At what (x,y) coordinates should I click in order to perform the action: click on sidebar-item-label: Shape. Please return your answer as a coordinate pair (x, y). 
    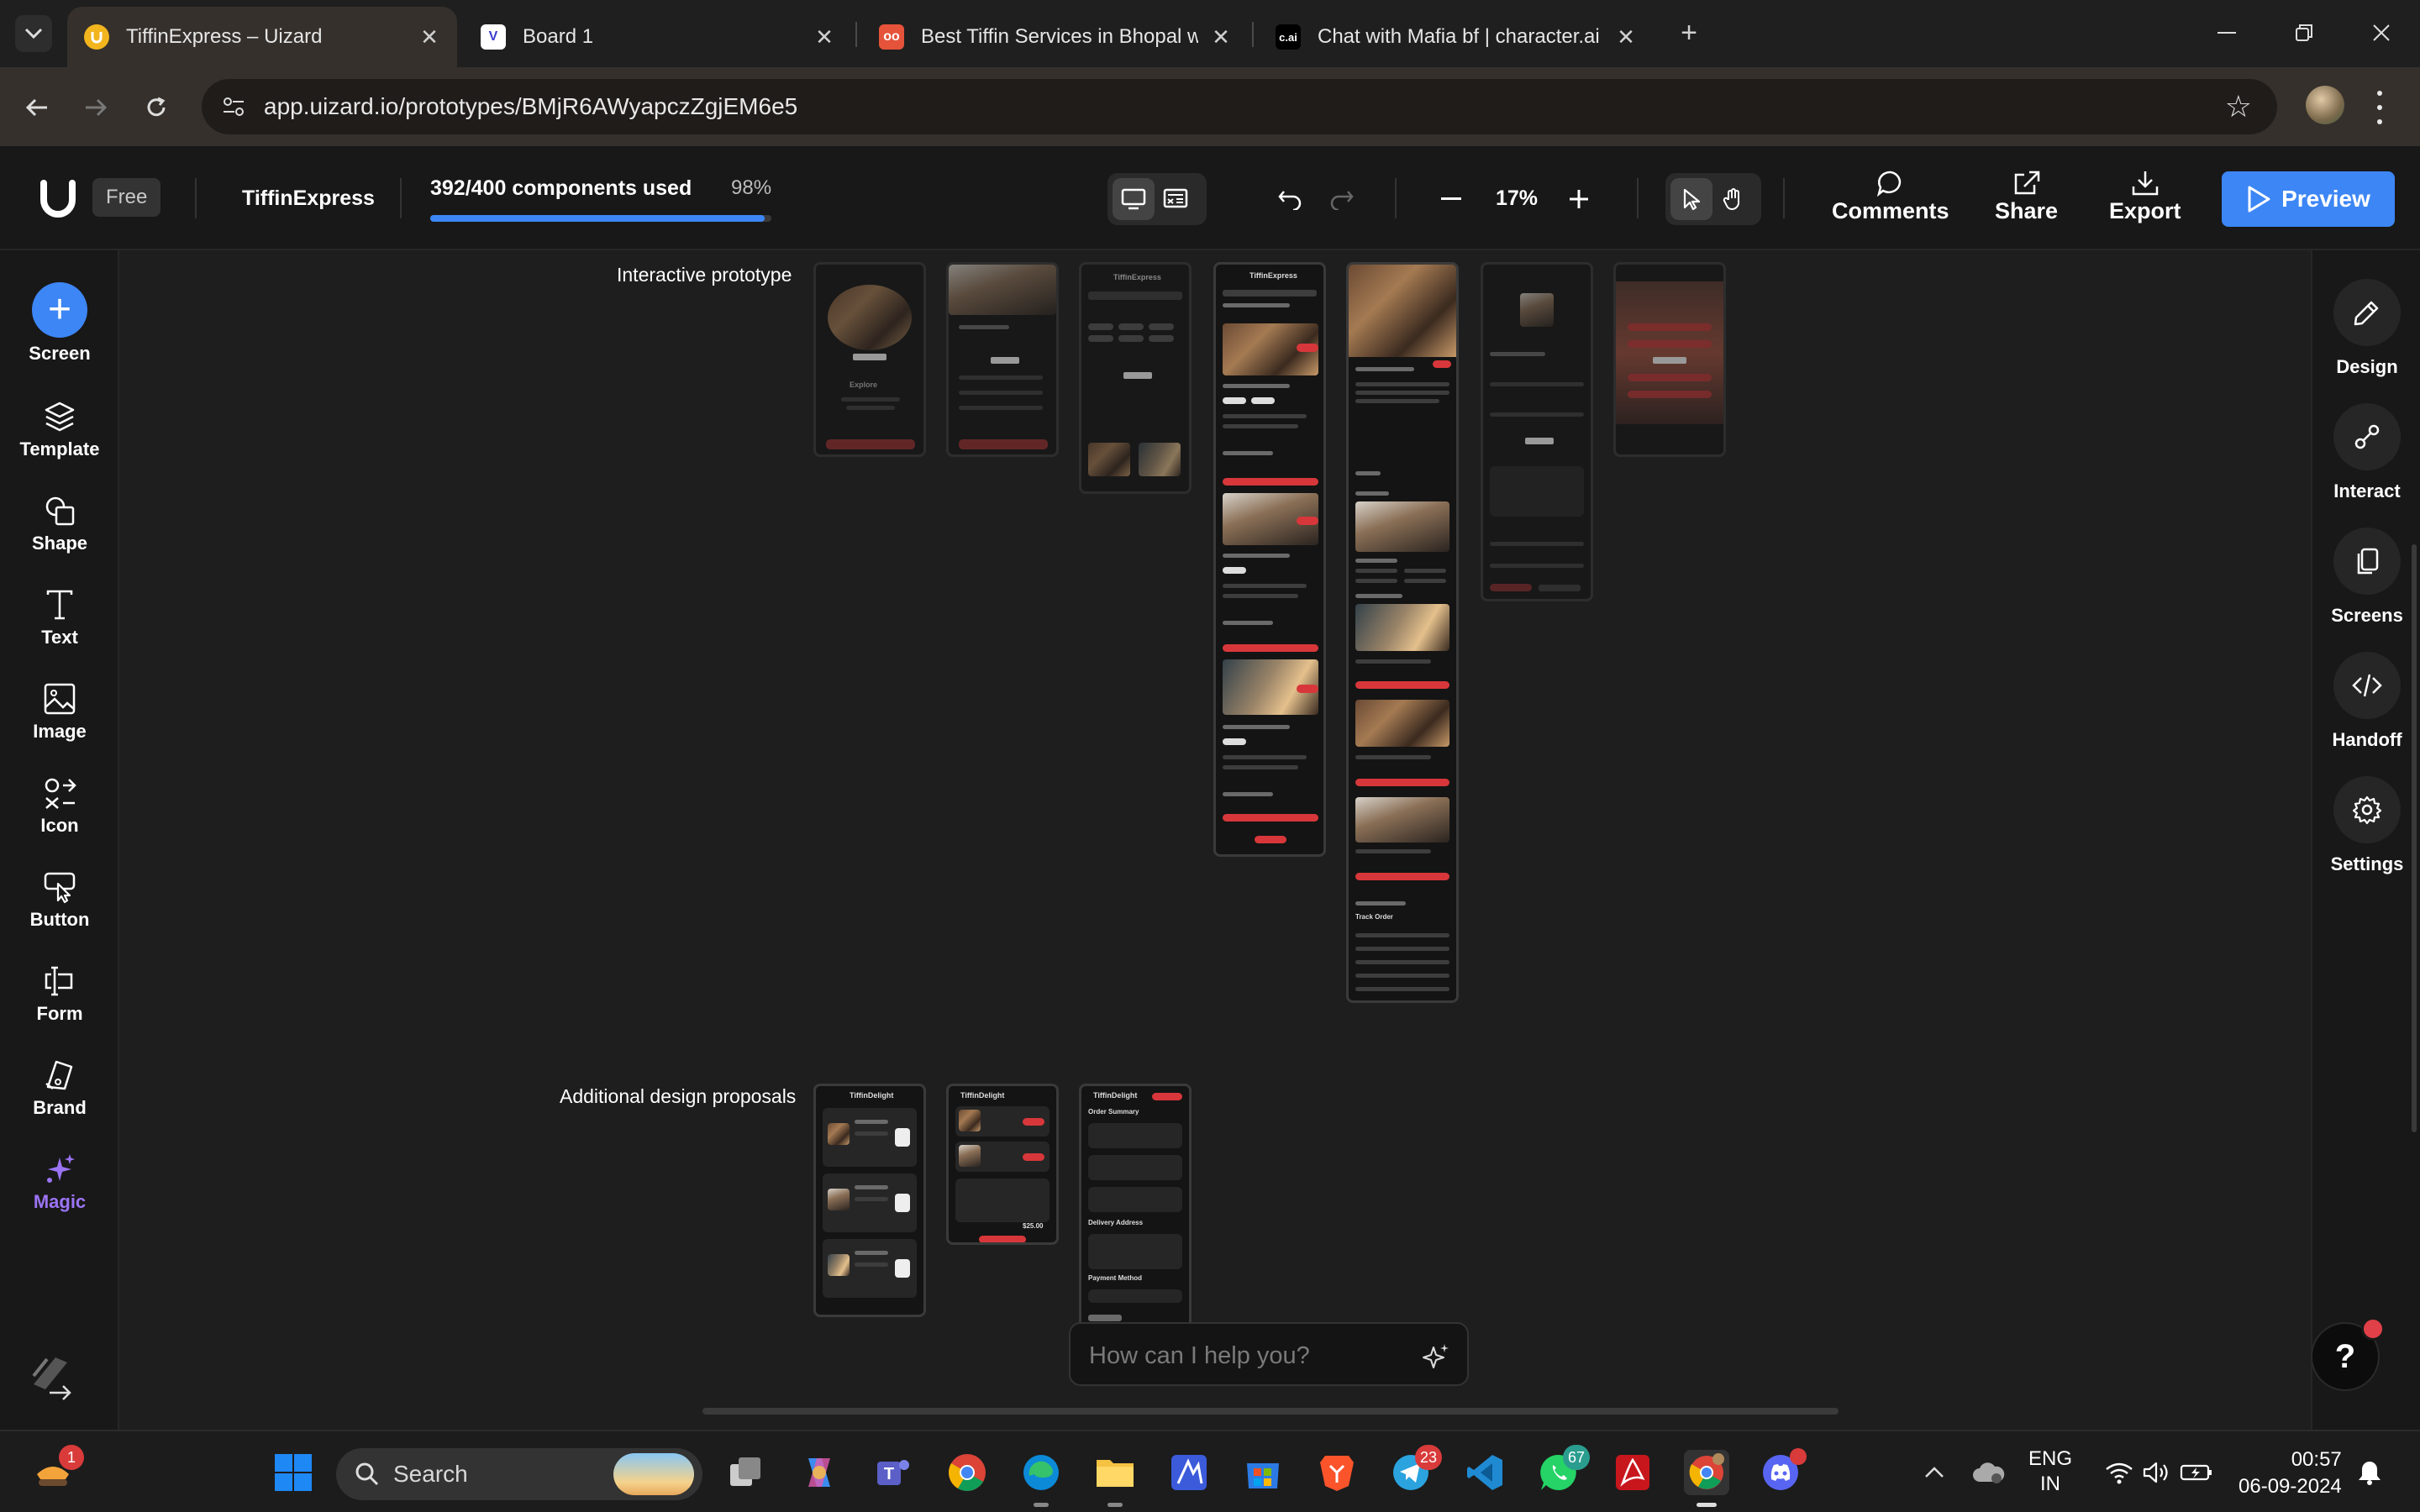
    Looking at the image, I should click on (60, 543).